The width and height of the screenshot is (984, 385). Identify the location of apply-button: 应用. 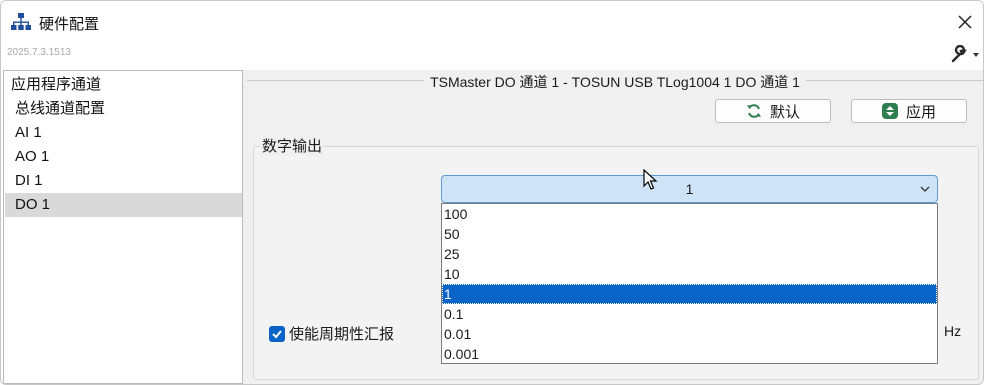
(909, 111).